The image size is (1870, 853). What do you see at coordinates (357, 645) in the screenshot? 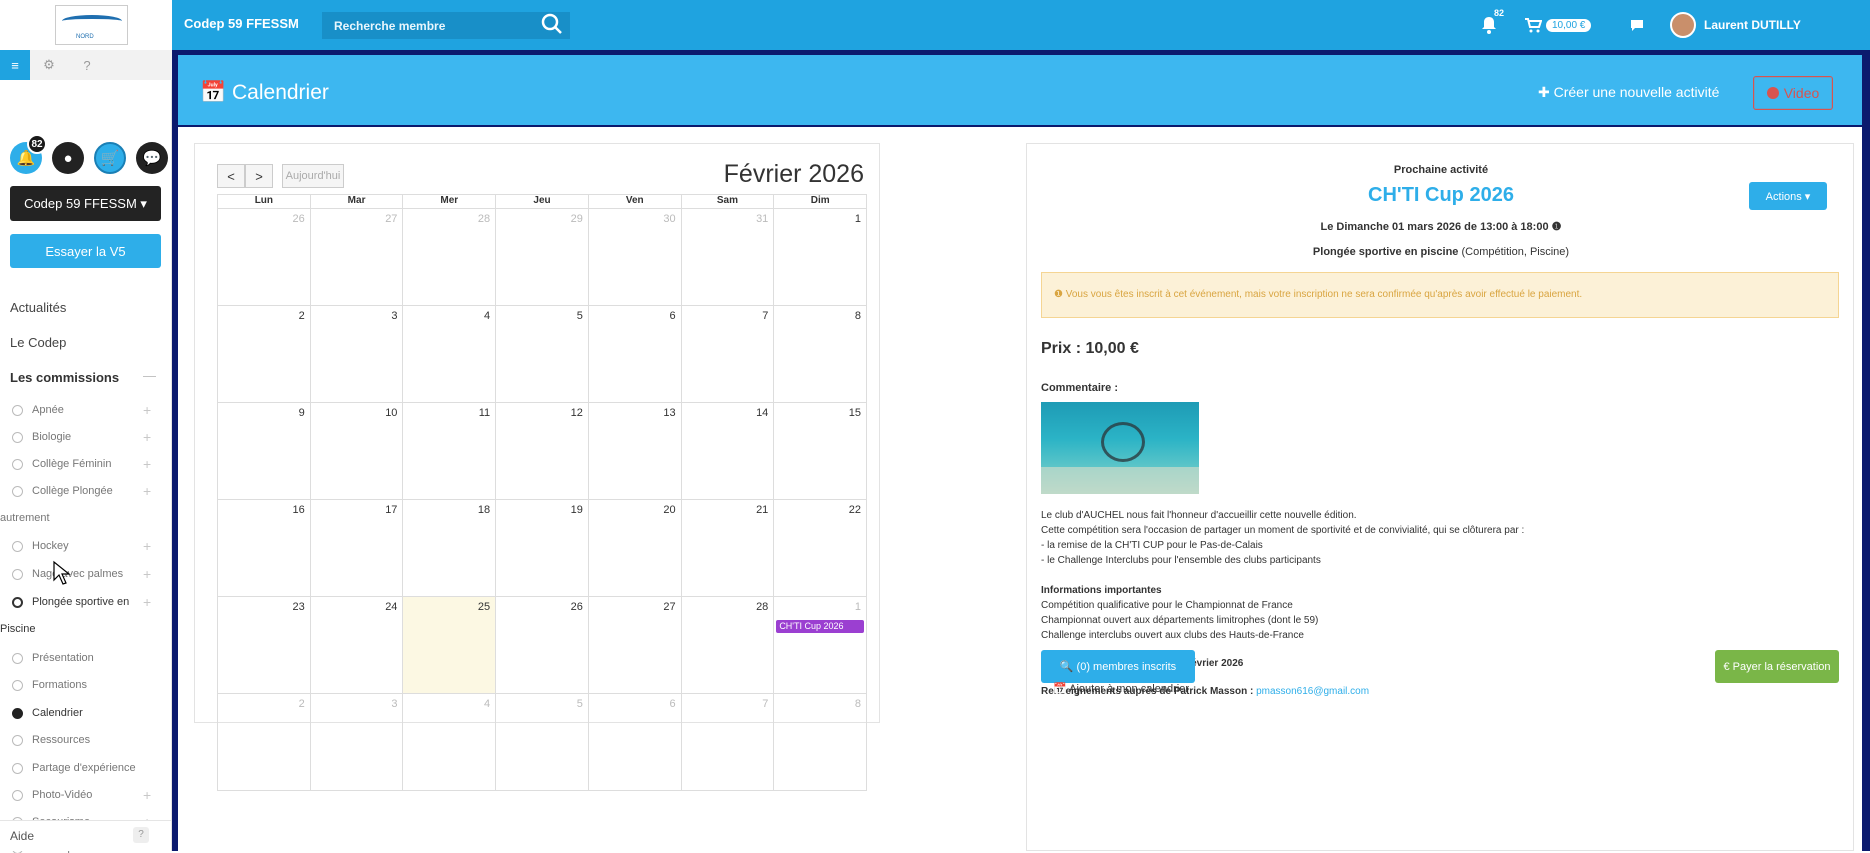
I see `day-cell: 24` at bounding box center [357, 645].